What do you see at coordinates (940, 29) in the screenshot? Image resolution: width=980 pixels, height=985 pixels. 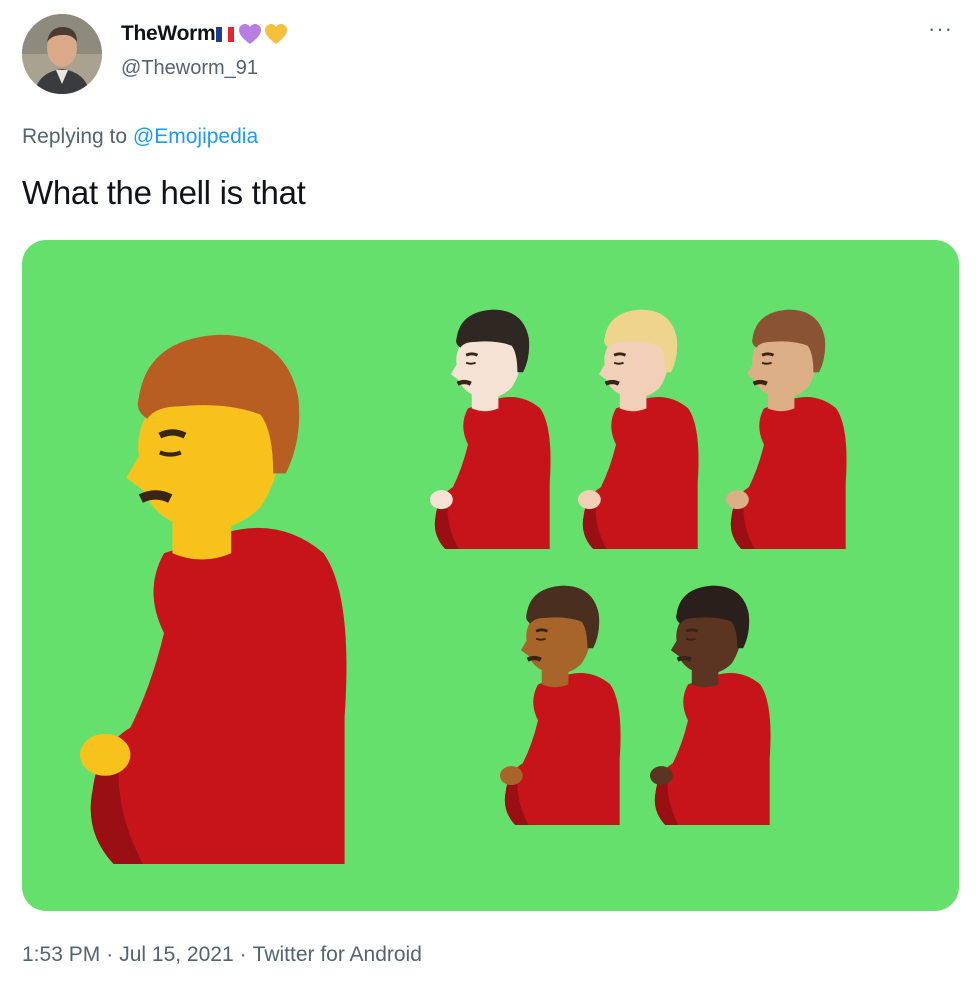 I see `more-options-icon: ···` at bounding box center [940, 29].